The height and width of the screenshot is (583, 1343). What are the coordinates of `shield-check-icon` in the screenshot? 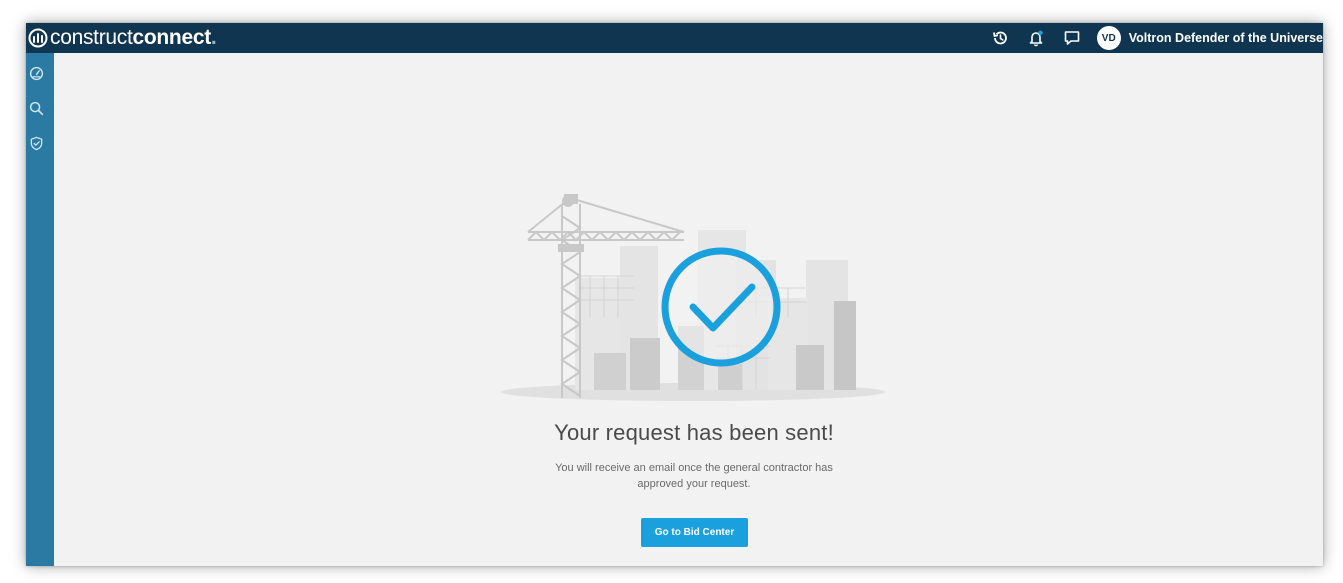 It's located at (36, 143).